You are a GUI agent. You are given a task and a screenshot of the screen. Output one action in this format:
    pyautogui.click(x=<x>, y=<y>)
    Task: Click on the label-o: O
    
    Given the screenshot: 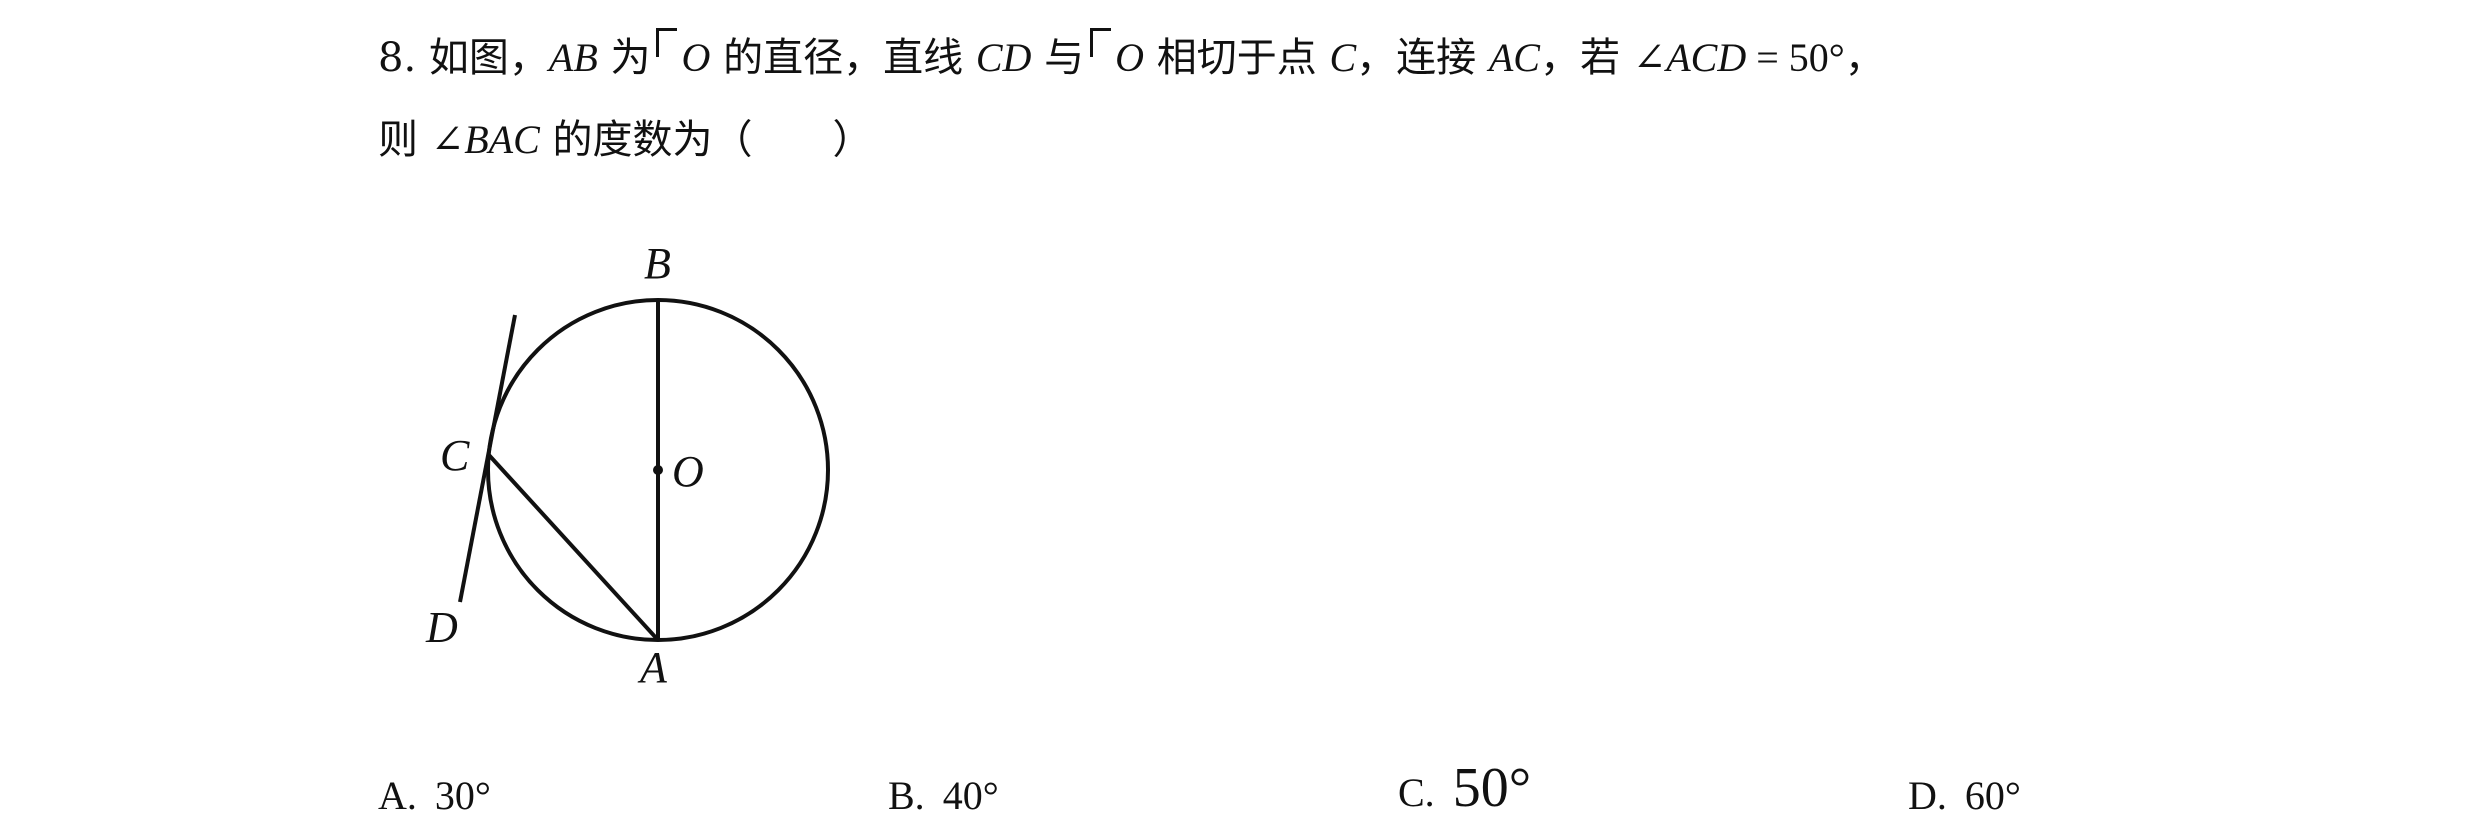 What is the action you would take?
    pyautogui.click(x=688, y=471)
    